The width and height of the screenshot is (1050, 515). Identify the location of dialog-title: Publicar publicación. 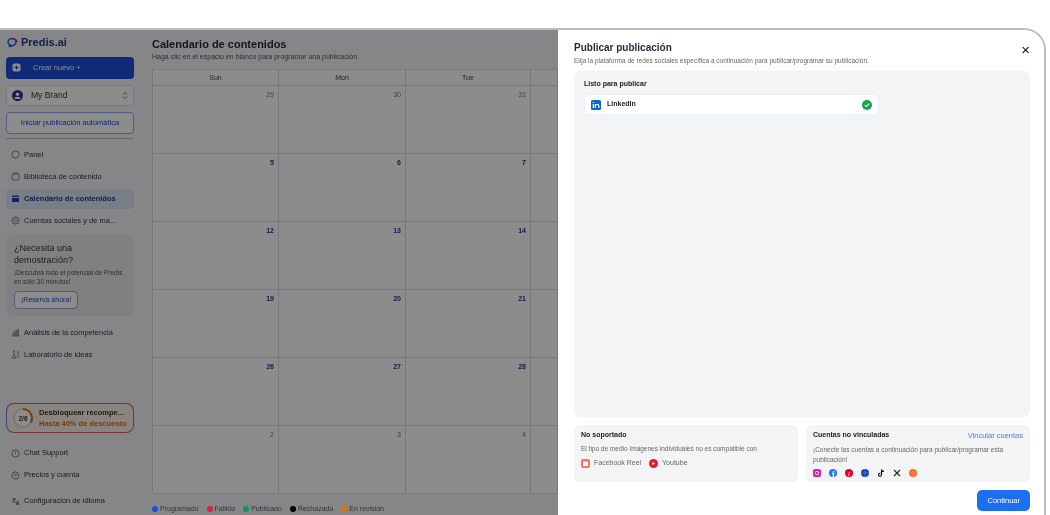
(623, 48).